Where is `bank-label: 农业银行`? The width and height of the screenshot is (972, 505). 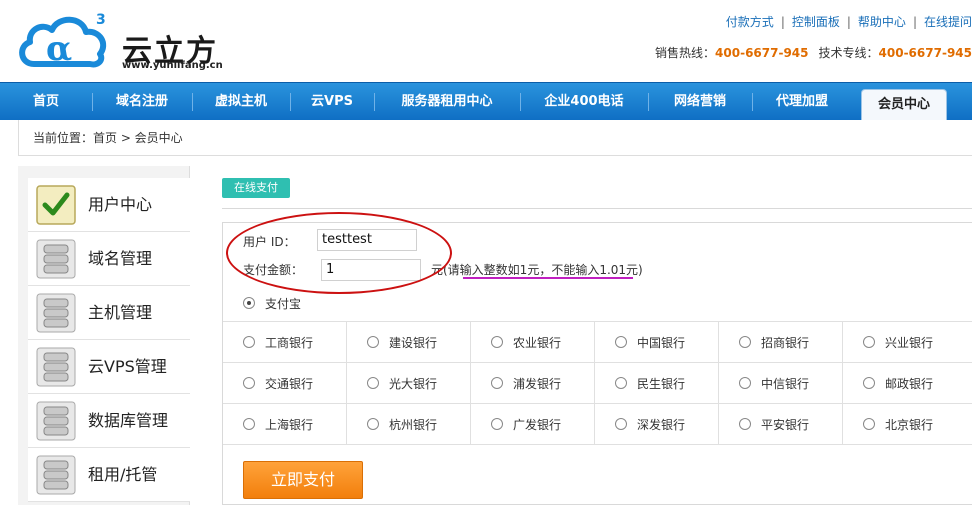 bank-label: 农业银行 is located at coordinates (537, 343).